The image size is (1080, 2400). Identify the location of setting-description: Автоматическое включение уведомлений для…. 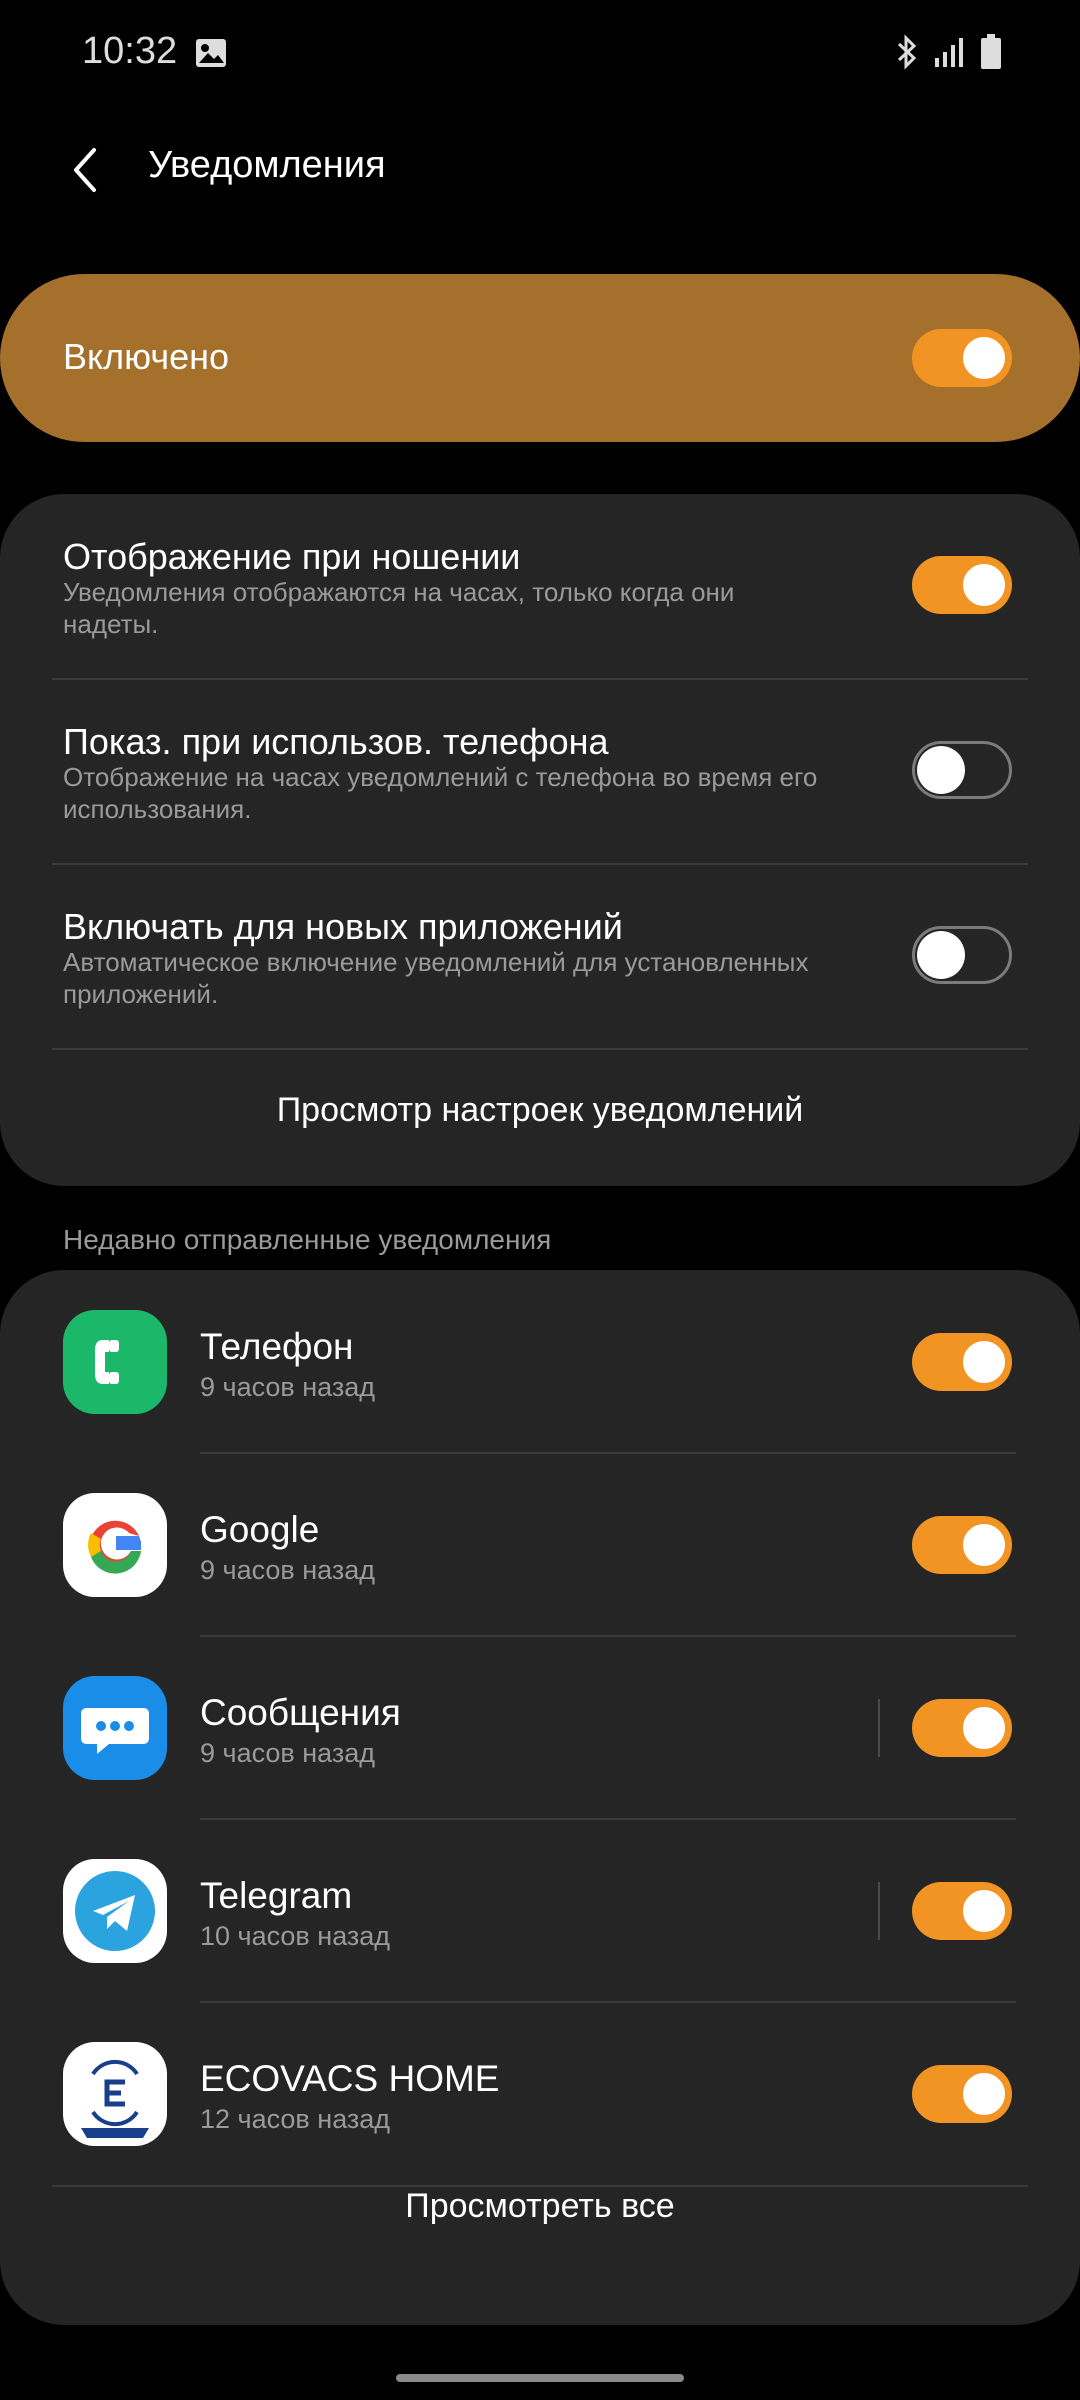
(436, 978).